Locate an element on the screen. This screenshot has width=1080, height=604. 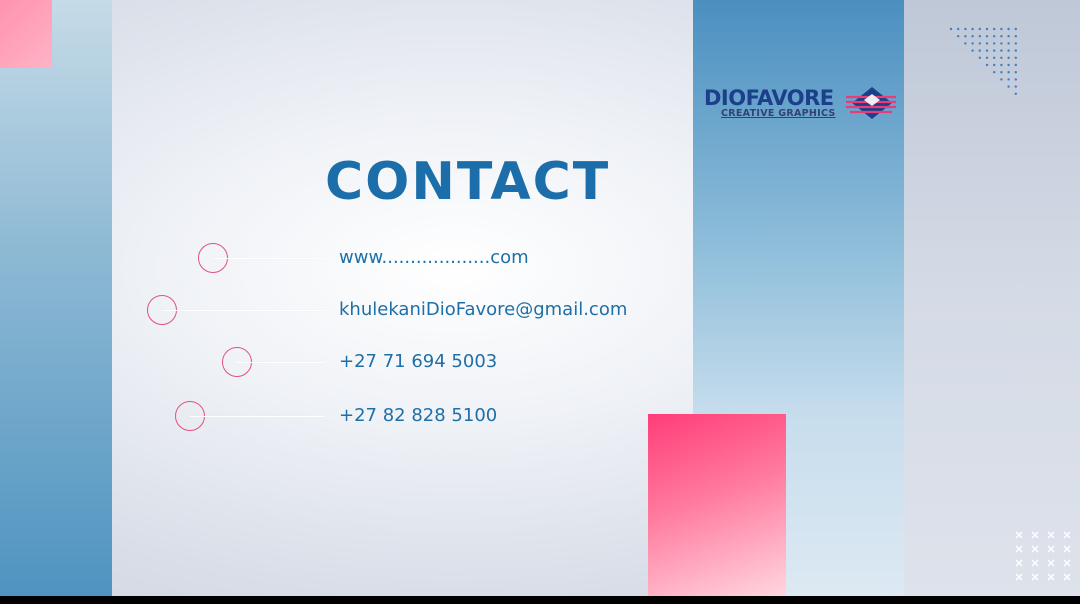
bottom-pink-block is located at coordinates (717, 505).